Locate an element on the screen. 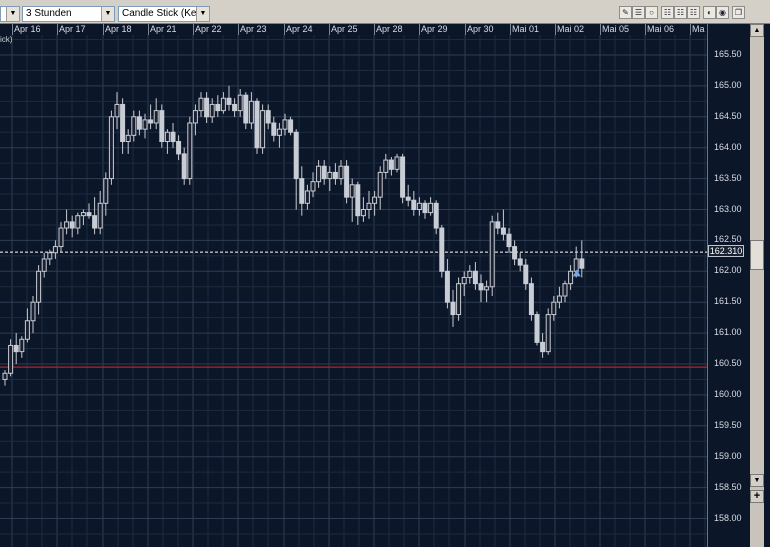  window-restore-icon: ❐ is located at coordinates (738, 12).